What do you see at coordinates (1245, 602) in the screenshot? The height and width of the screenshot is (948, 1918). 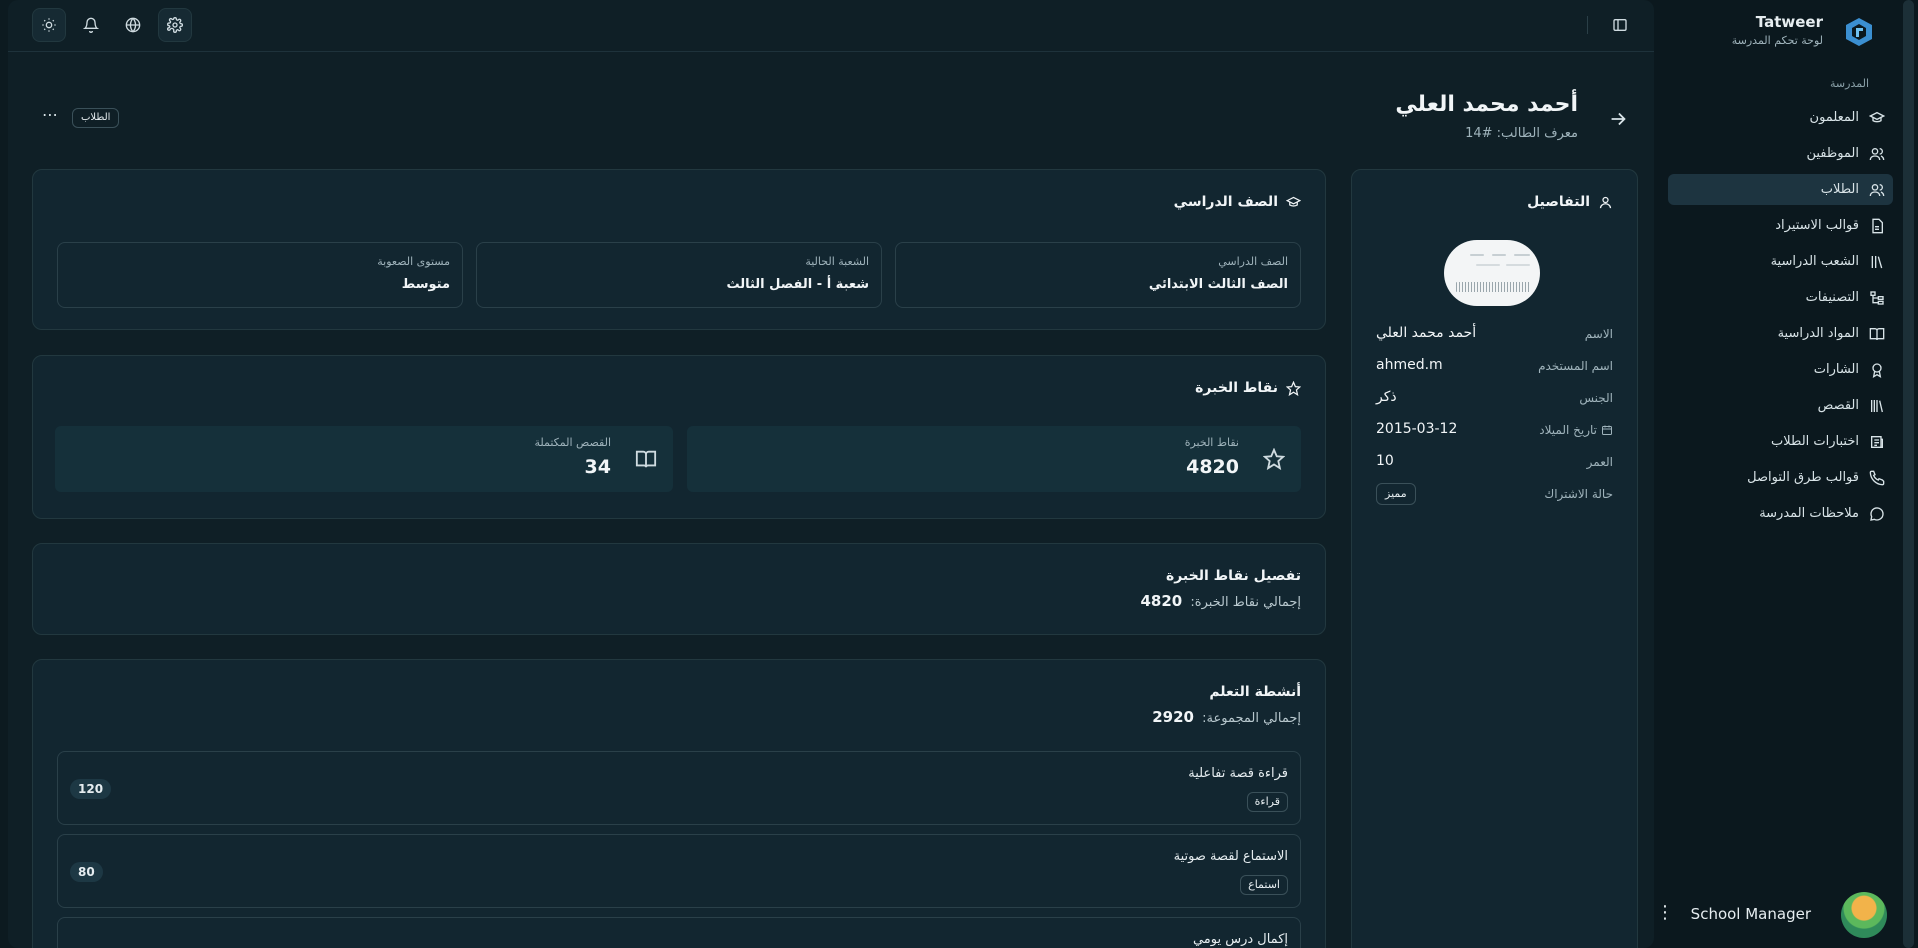 I see `xp-total-label: إجمالي نقاط الخبرة:` at bounding box center [1245, 602].